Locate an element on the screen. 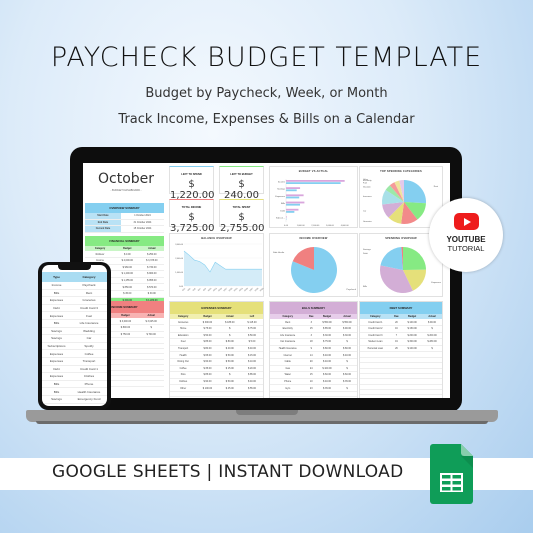 This screenshot has width=533, height=533. table-cell: Income is located at coordinates (56, 286).